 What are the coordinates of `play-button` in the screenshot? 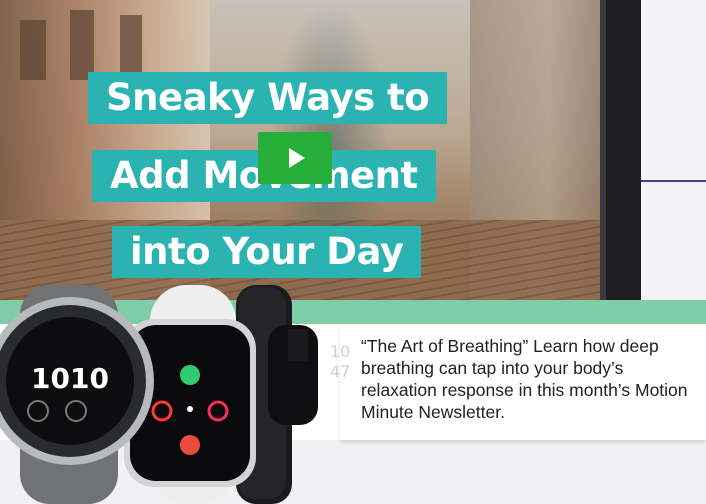 It's located at (295, 158).